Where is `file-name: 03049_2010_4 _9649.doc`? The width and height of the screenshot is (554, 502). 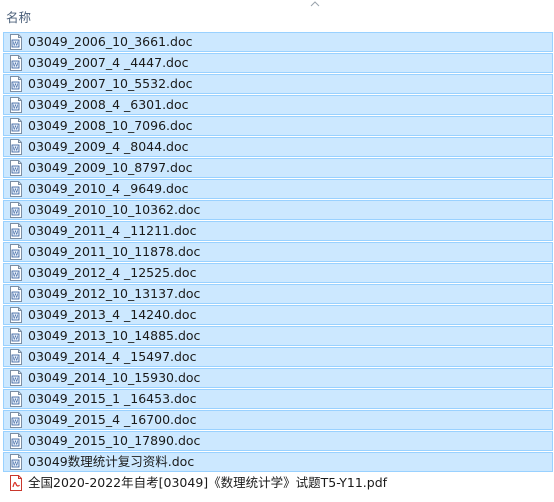
file-name: 03049_2010_4 _9649.doc is located at coordinates (108, 188).